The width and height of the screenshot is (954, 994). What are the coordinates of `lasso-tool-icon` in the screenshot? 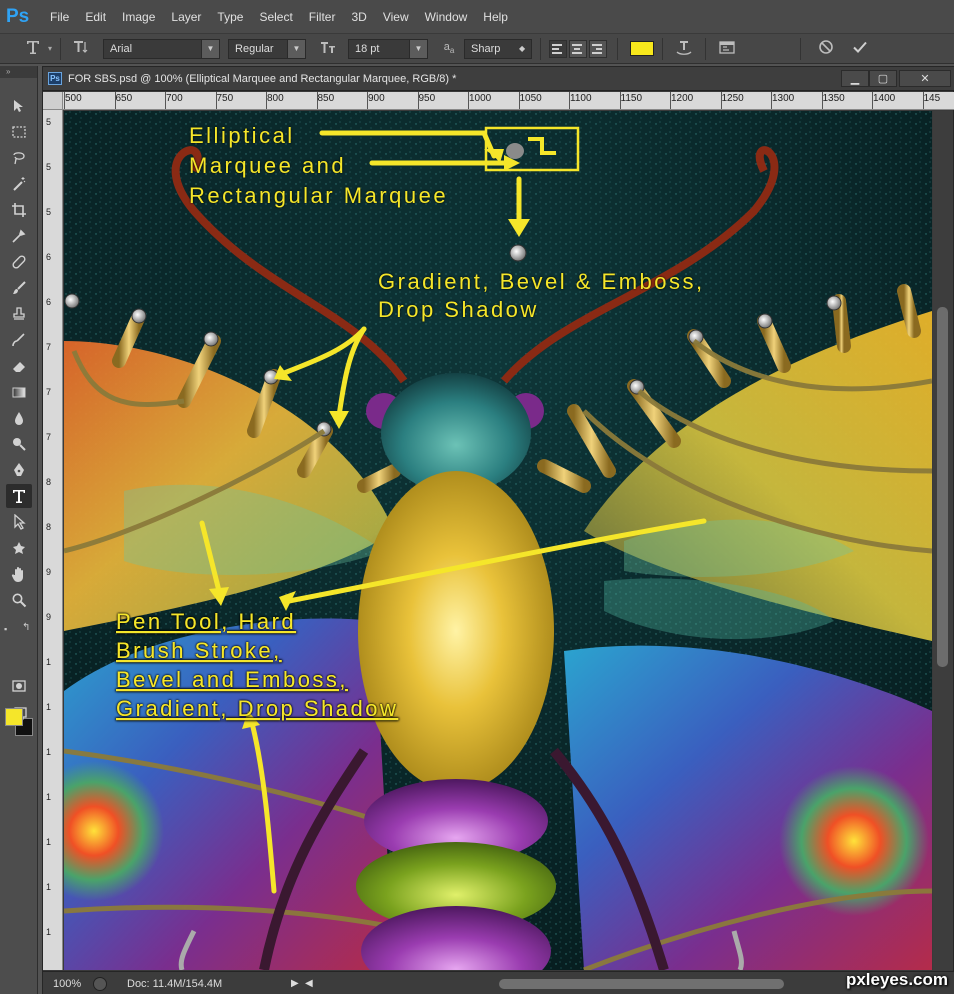 It's located at (19, 158).